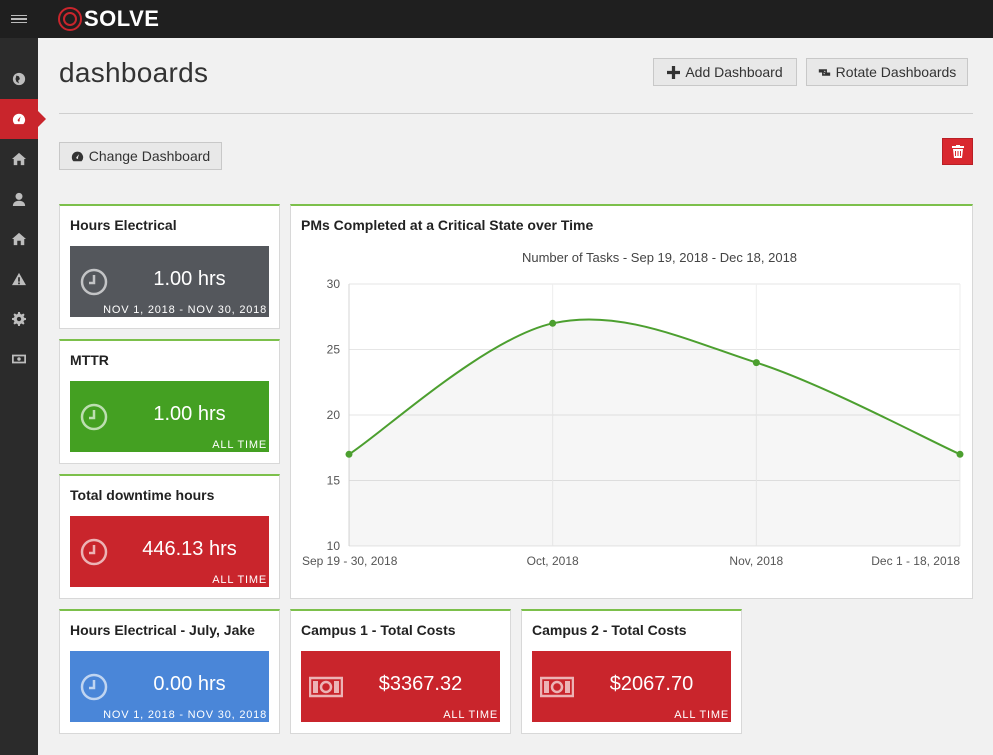 Image resolution: width=993 pixels, height=755 pixels. Describe the element at coordinates (824, 72) in the screenshot. I see `retweet-icon` at that location.